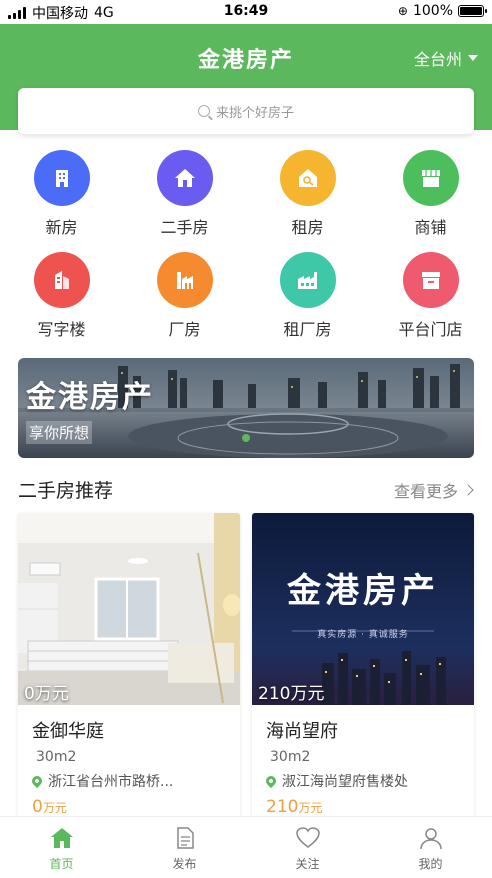 The width and height of the screenshot is (492, 878). Describe the element at coordinates (430, 227) in the screenshot. I see `category-label: 商铺` at that location.